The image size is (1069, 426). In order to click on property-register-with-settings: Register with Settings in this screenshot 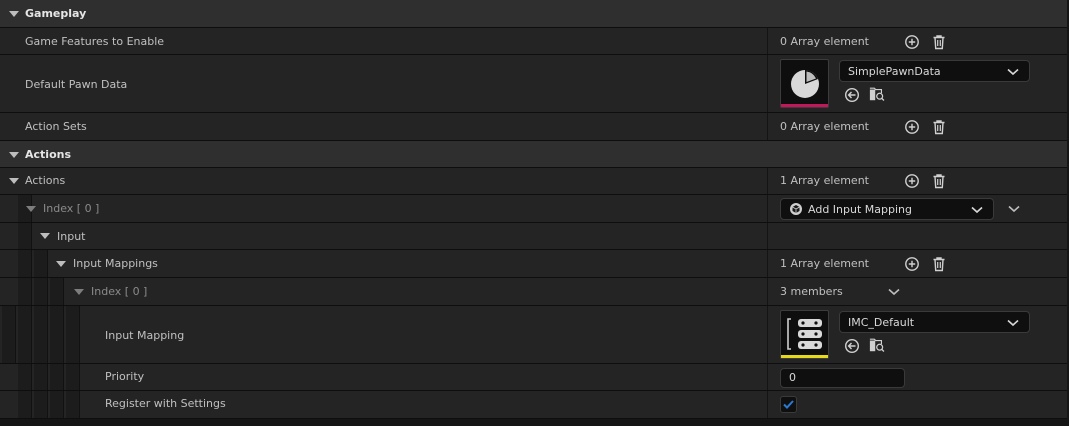, I will do `click(533, 405)`.